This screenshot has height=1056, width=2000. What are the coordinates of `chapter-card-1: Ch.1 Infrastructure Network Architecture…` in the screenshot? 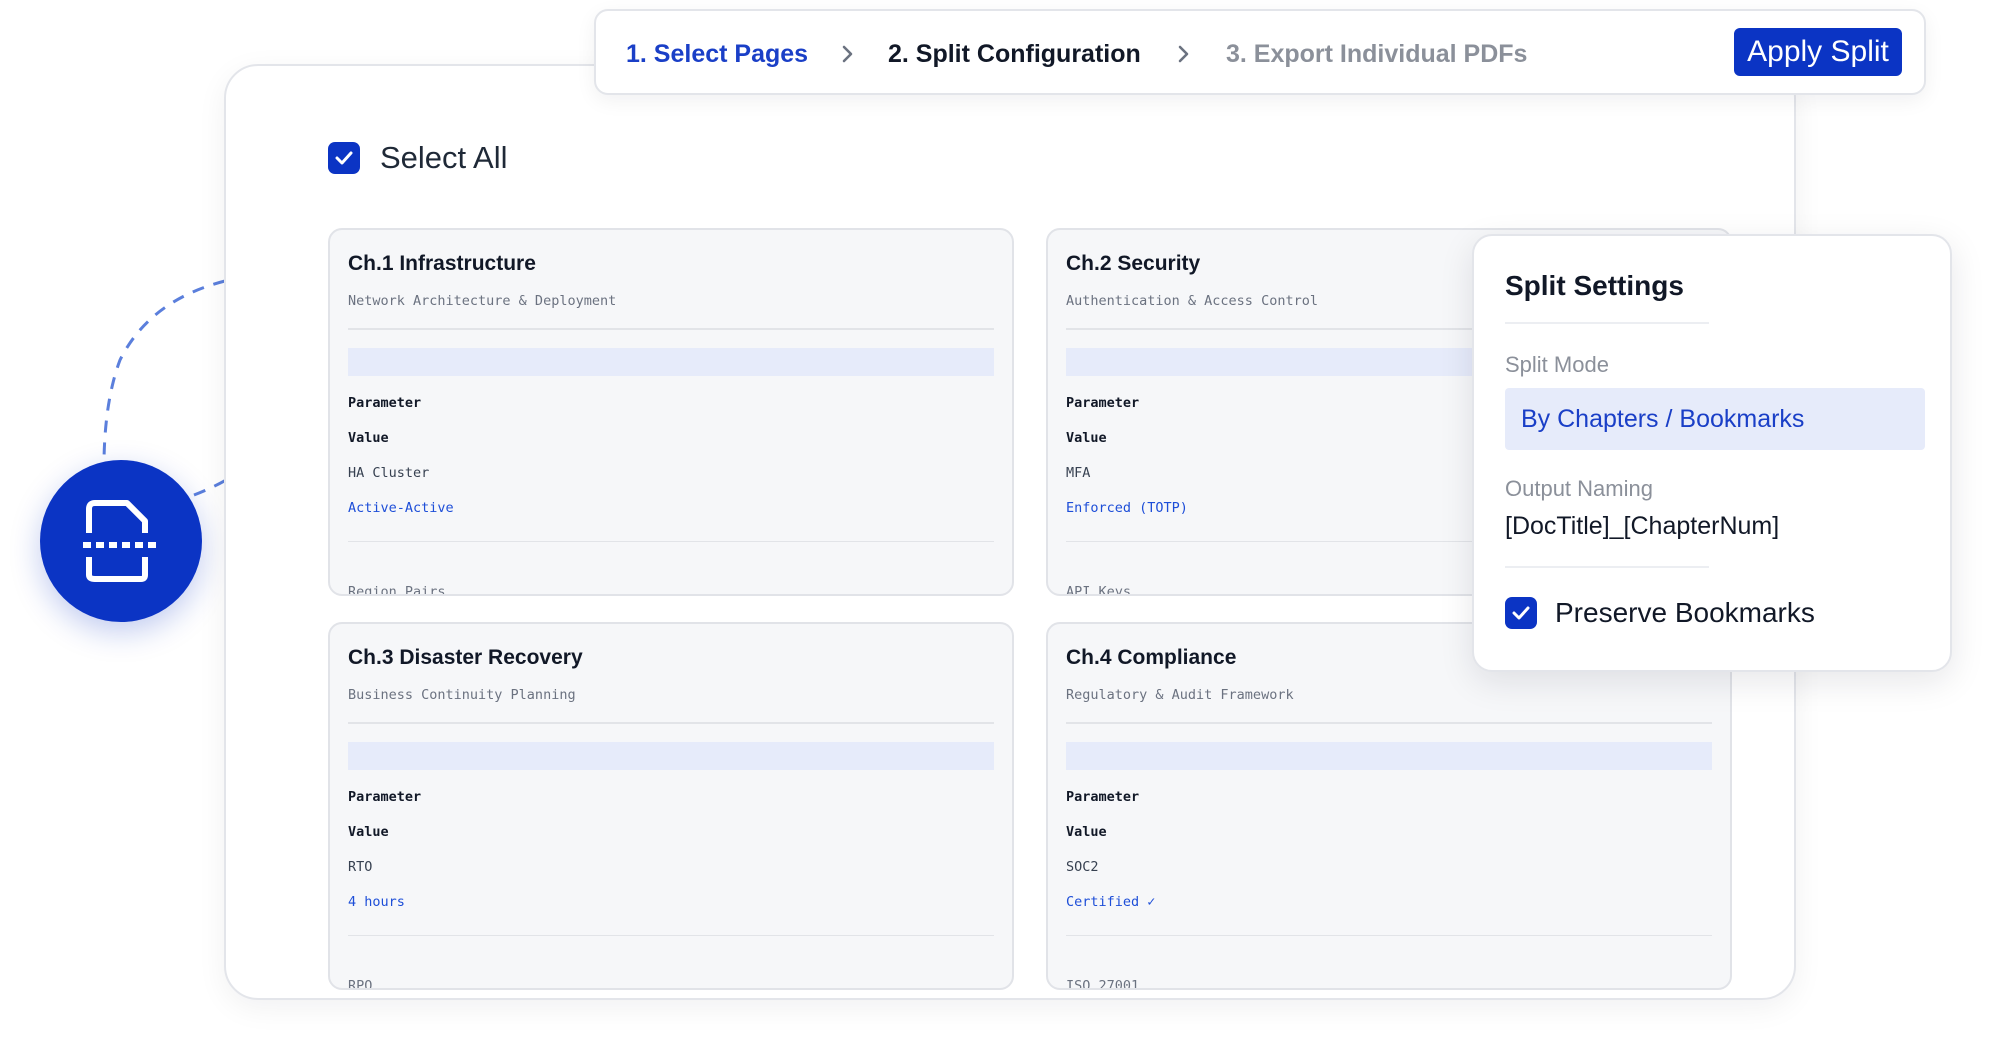 It's located at (671, 412).